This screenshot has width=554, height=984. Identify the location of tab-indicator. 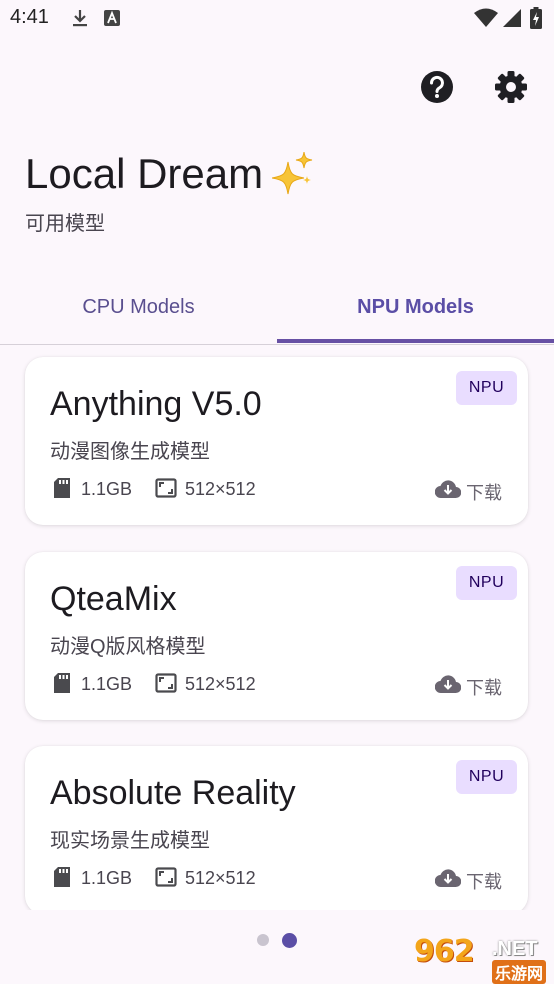
(415, 341).